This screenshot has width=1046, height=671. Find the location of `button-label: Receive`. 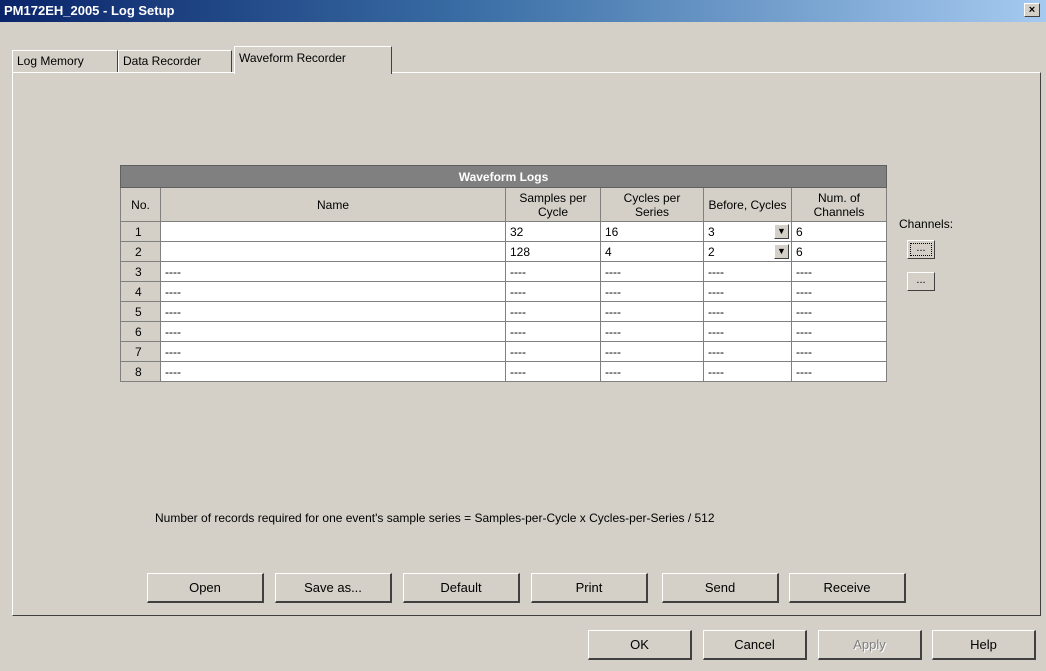

button-label: Receive is located at coordinates (847, 587).